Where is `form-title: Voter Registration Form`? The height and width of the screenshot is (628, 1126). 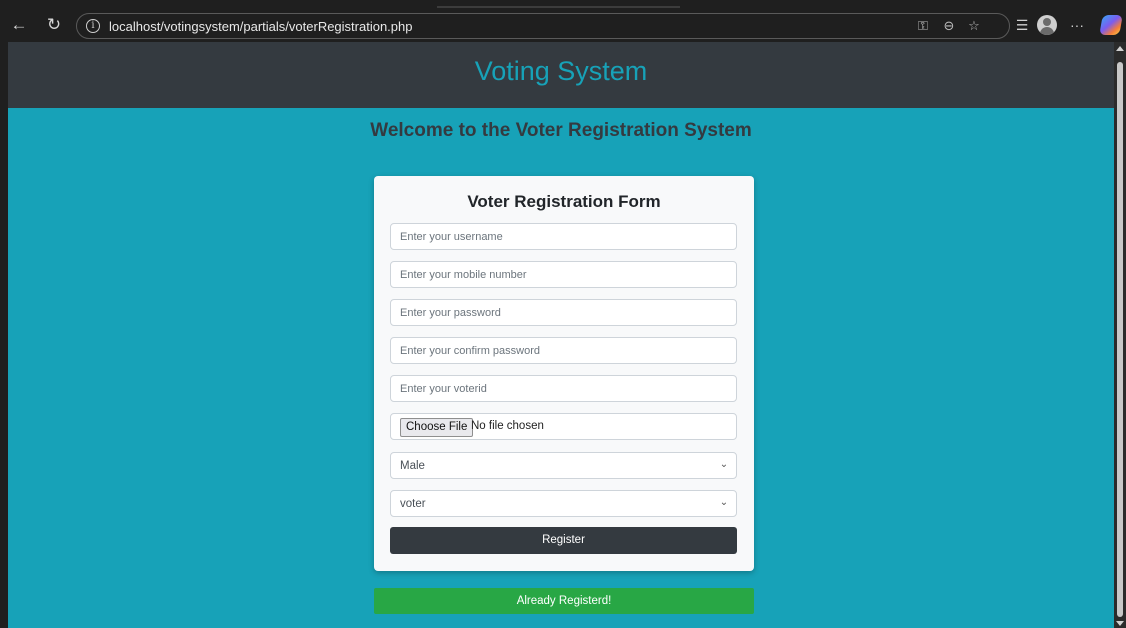 form-title: Voter Registration Form is located at coordinates (564, 201).